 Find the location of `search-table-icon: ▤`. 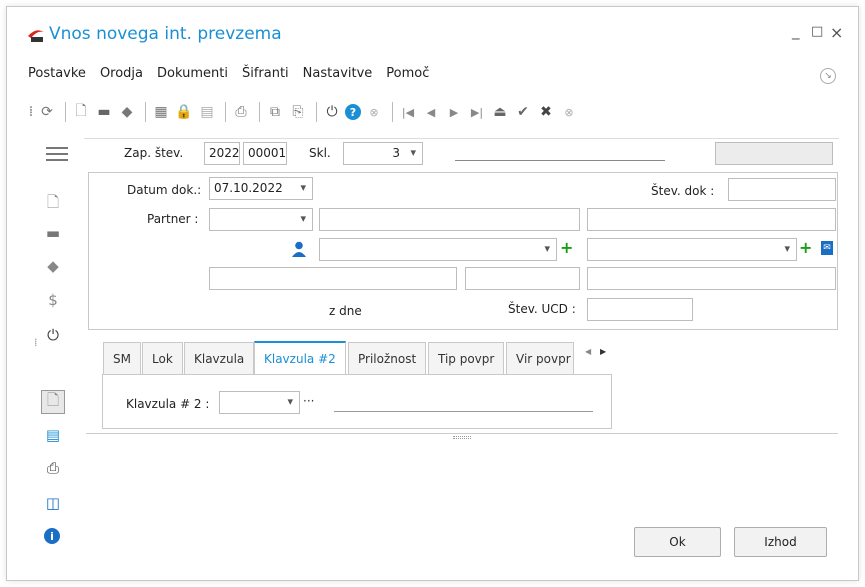

search-table-icon: ▤ is located at coordinates (53, 435).